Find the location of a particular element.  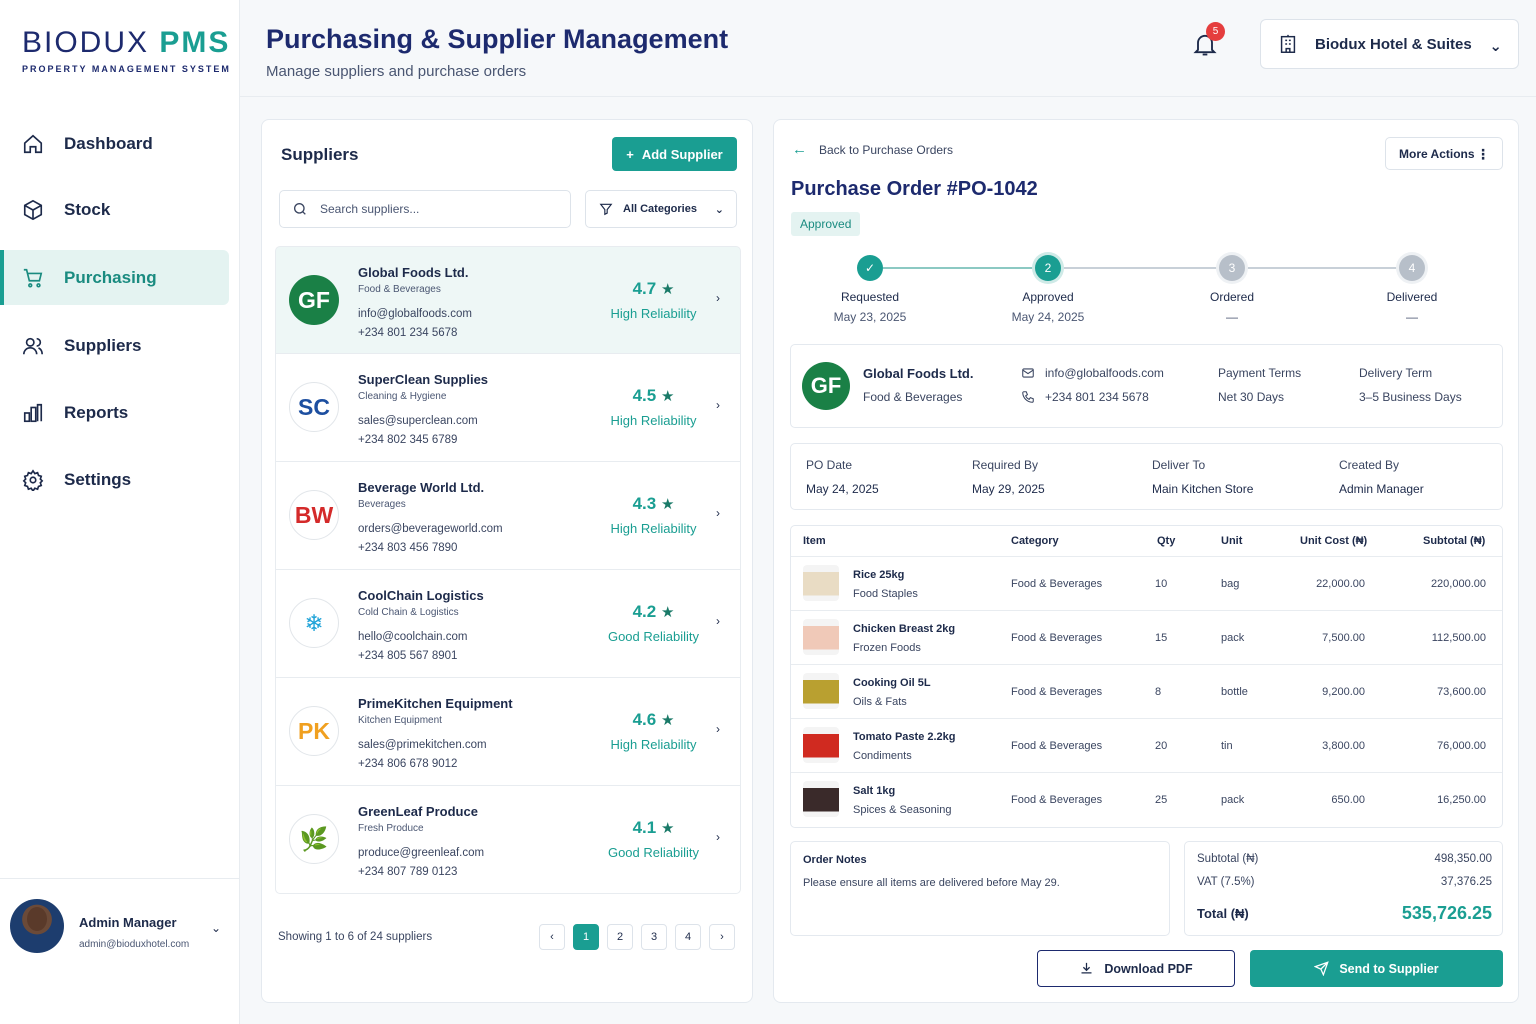

gear-icon is located at coordinates (33, 479).